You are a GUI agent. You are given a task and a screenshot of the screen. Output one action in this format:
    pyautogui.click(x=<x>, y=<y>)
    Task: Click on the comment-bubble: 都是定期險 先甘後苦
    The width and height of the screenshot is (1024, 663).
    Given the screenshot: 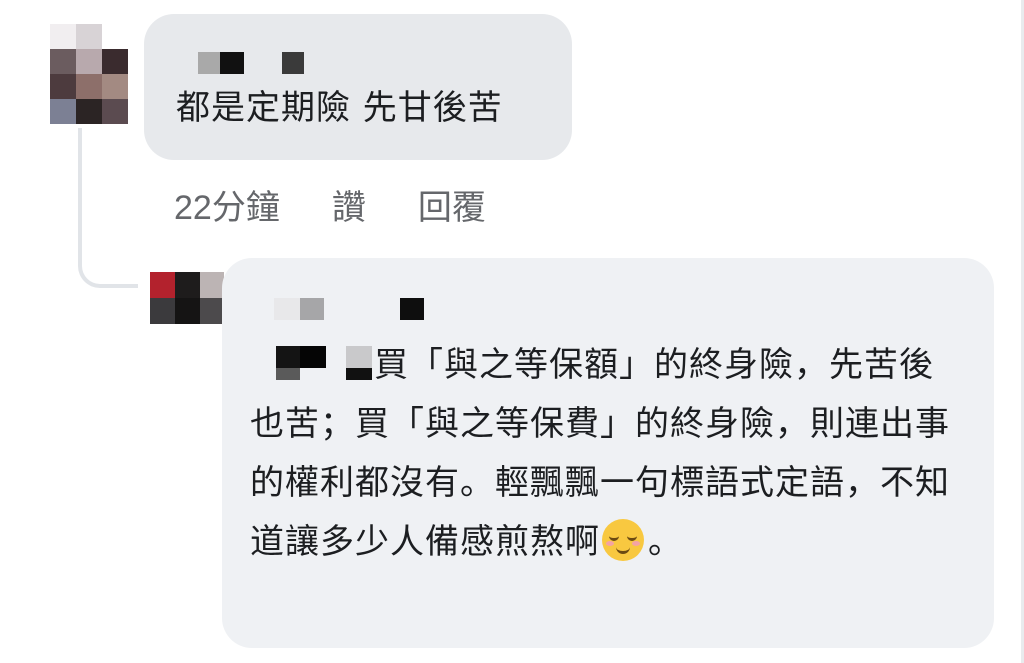 What is the action you would take?
    pyautogui.click(x=358, y=87)
    